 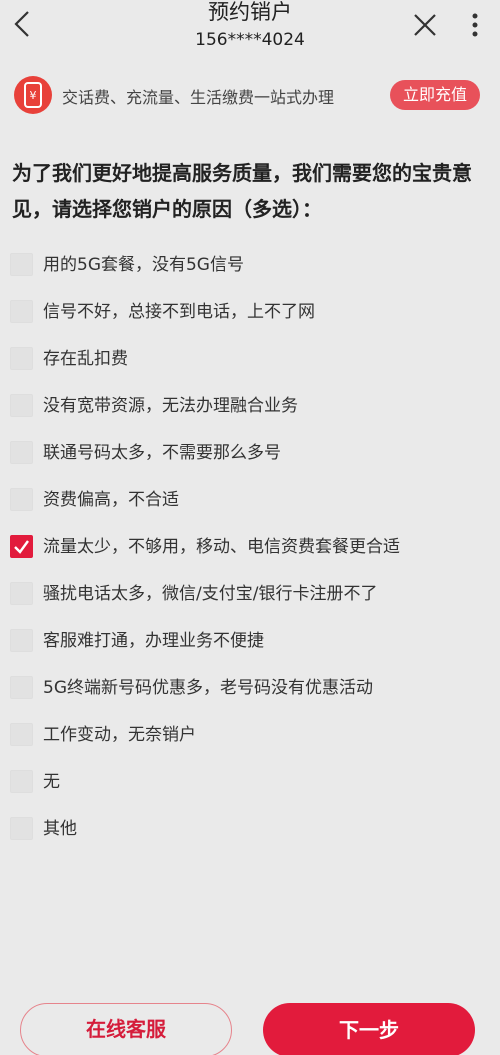 I want to click on reason-option-label: 没有宽带资源，无法办理融合业务, so click(x=170, y=406).